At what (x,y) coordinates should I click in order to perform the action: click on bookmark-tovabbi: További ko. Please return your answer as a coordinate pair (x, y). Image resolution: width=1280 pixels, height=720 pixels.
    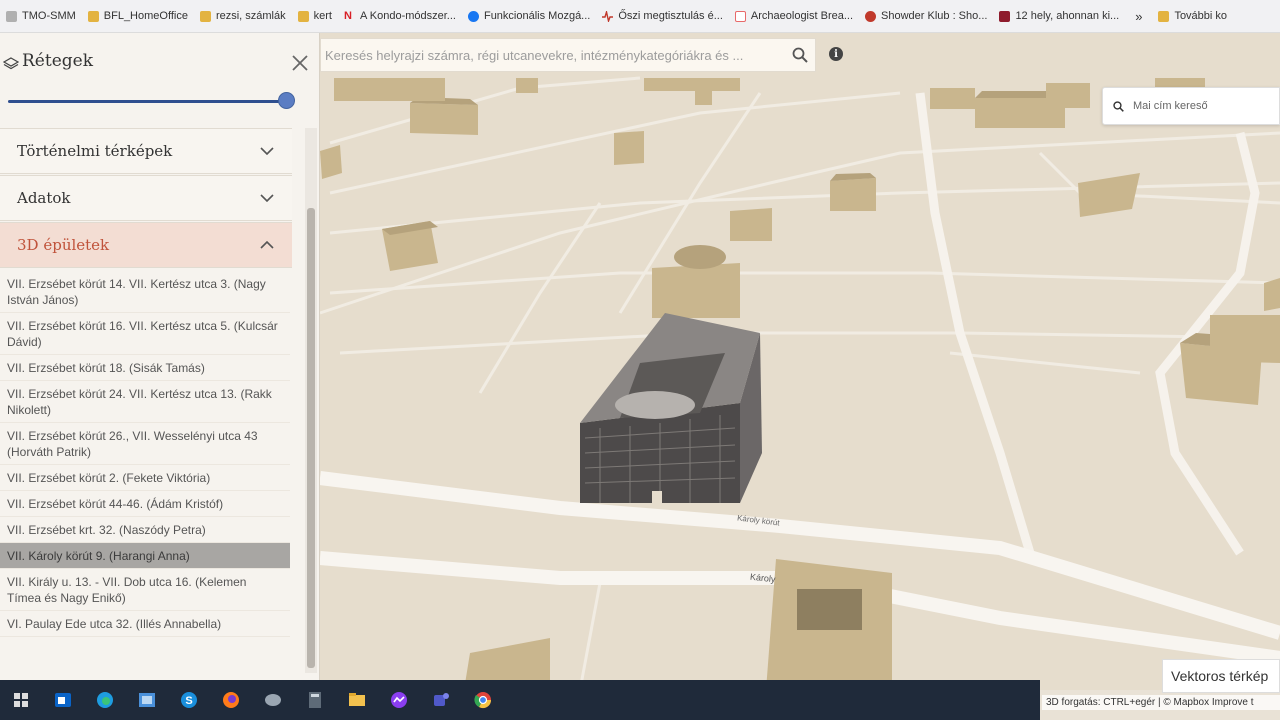
    Looking at the image, I should click on (1192, 16).